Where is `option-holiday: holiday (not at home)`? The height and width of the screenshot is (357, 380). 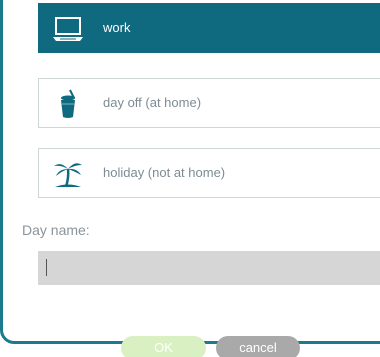 option-holiday: holiday (not at home) is located at coordinates (209, 173).